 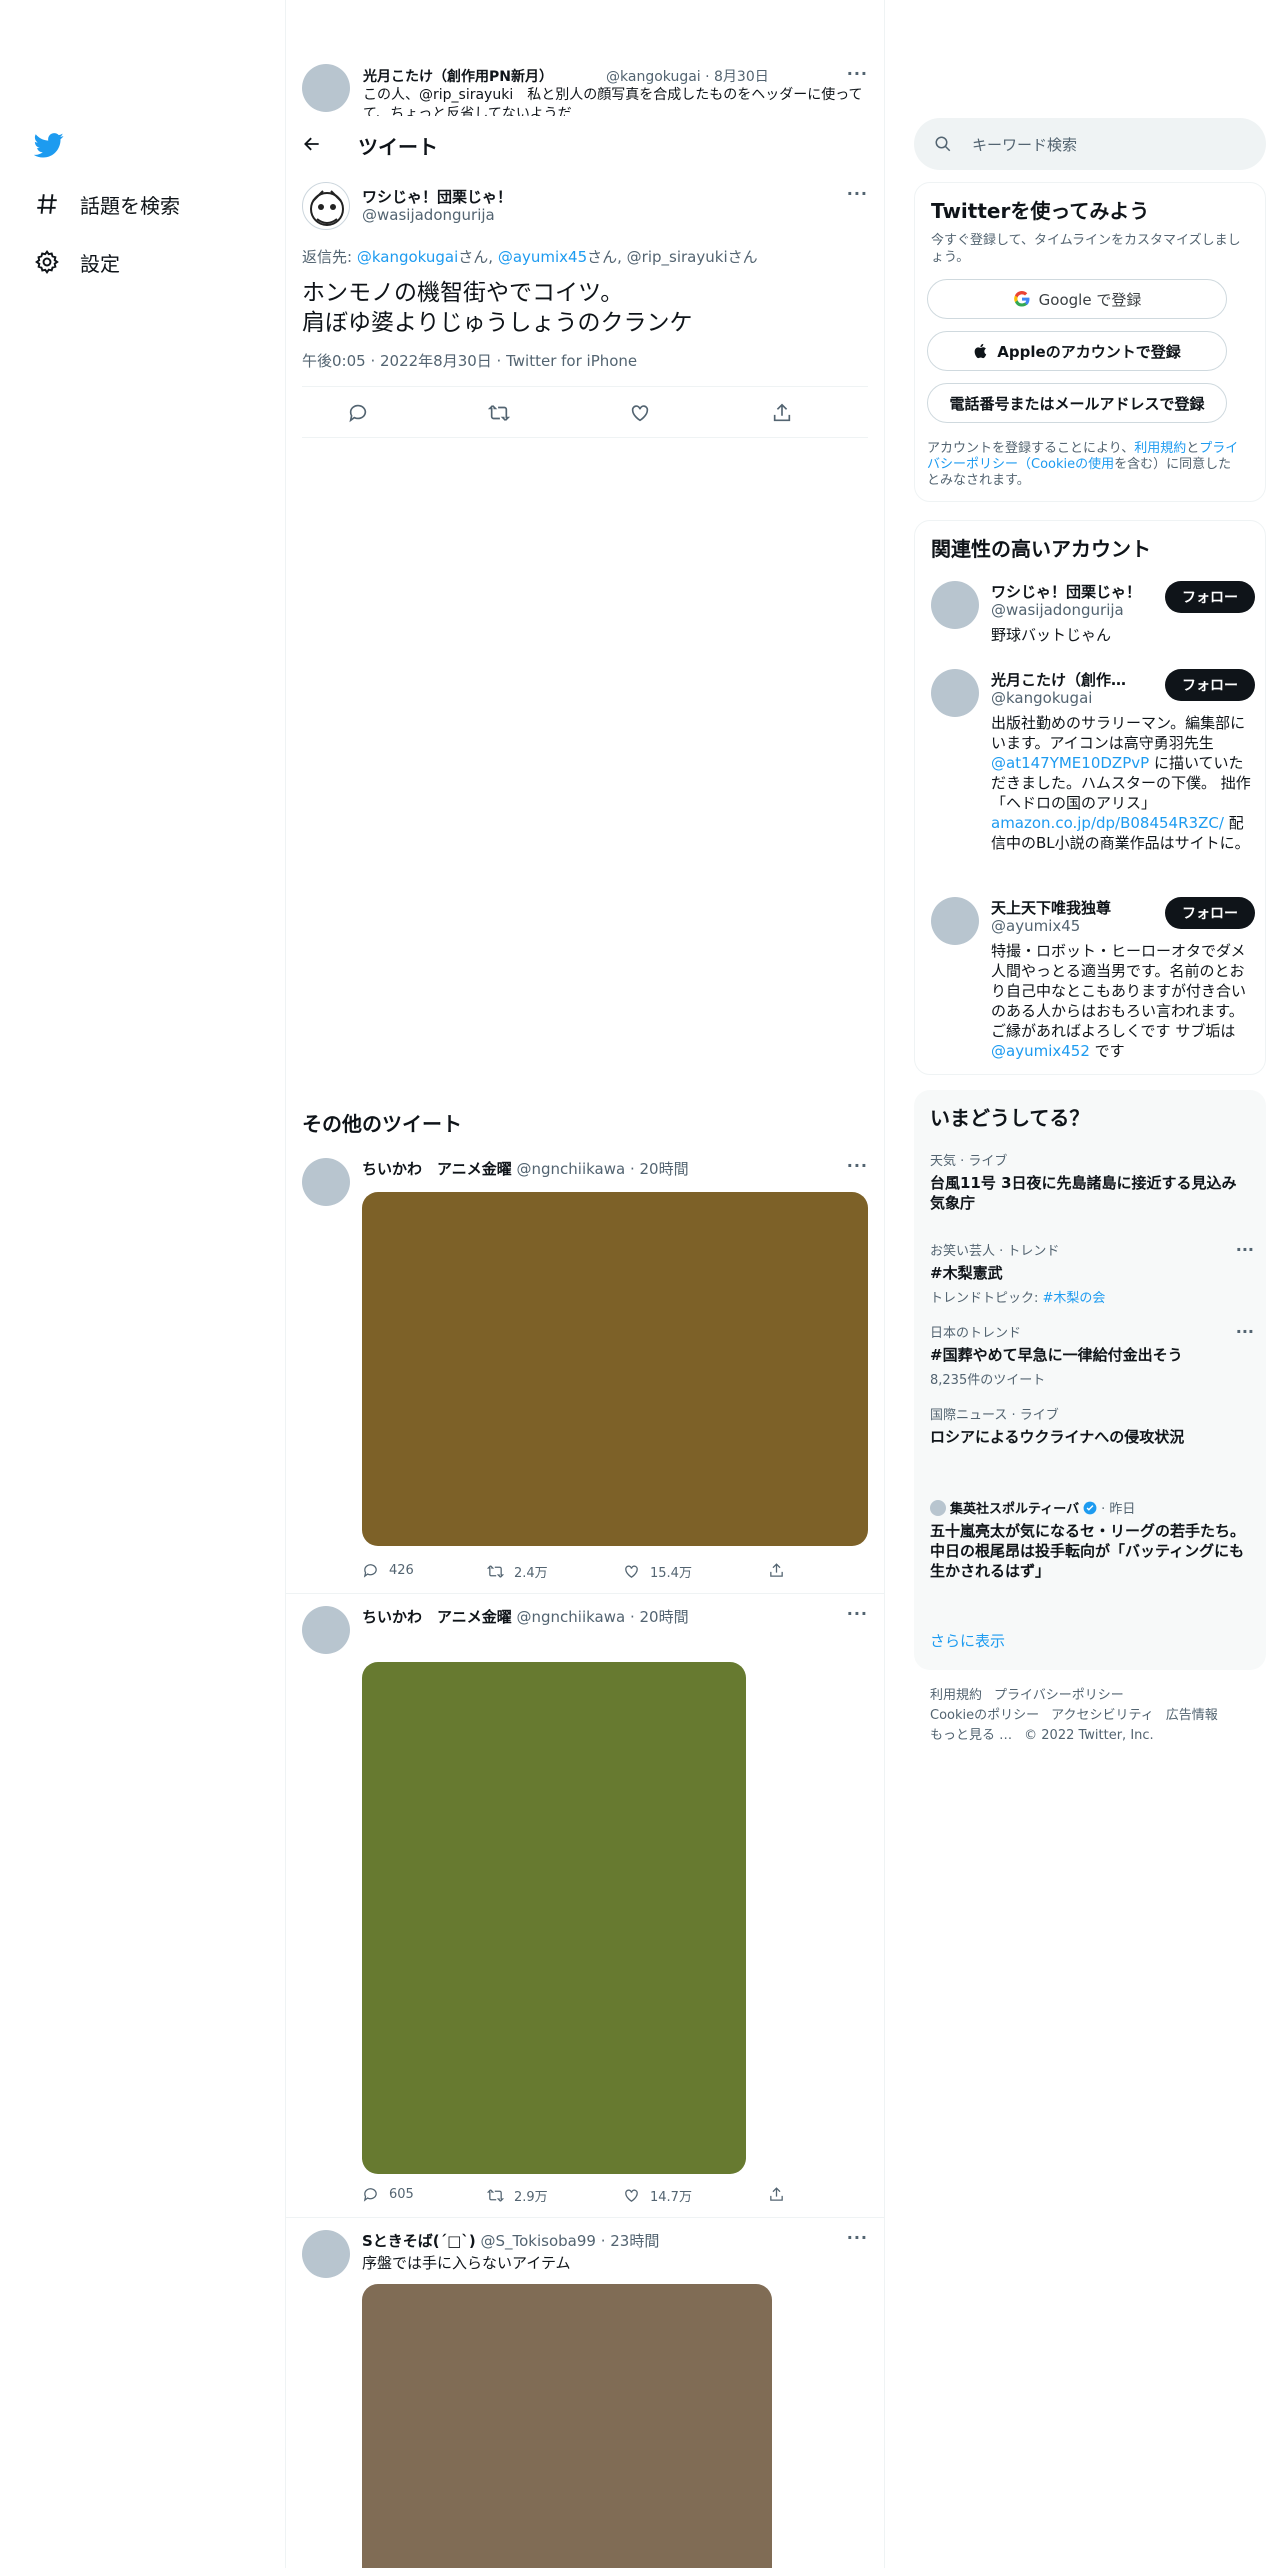 I want to click on account-name: ワシじゃ！団栗じゃ！, so click(x=1066, y=591).